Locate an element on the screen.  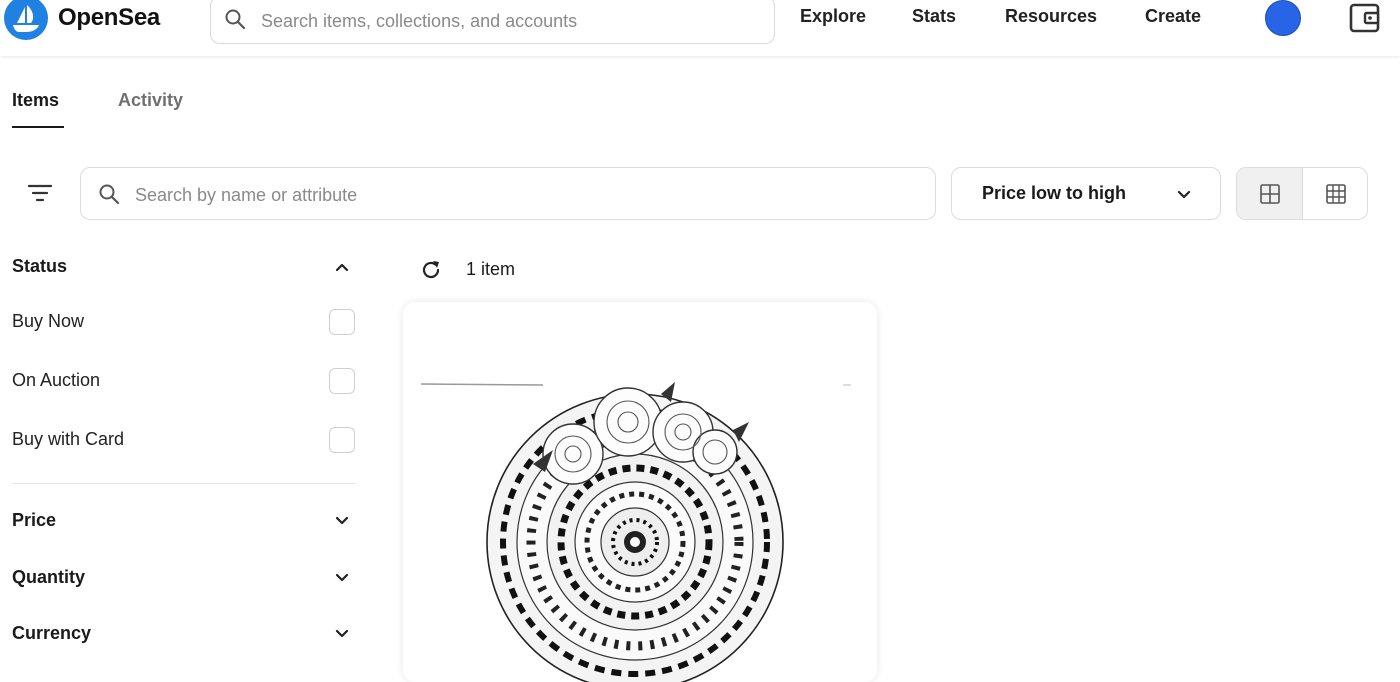
profile-avatar is located at coordinates (1283, 18).